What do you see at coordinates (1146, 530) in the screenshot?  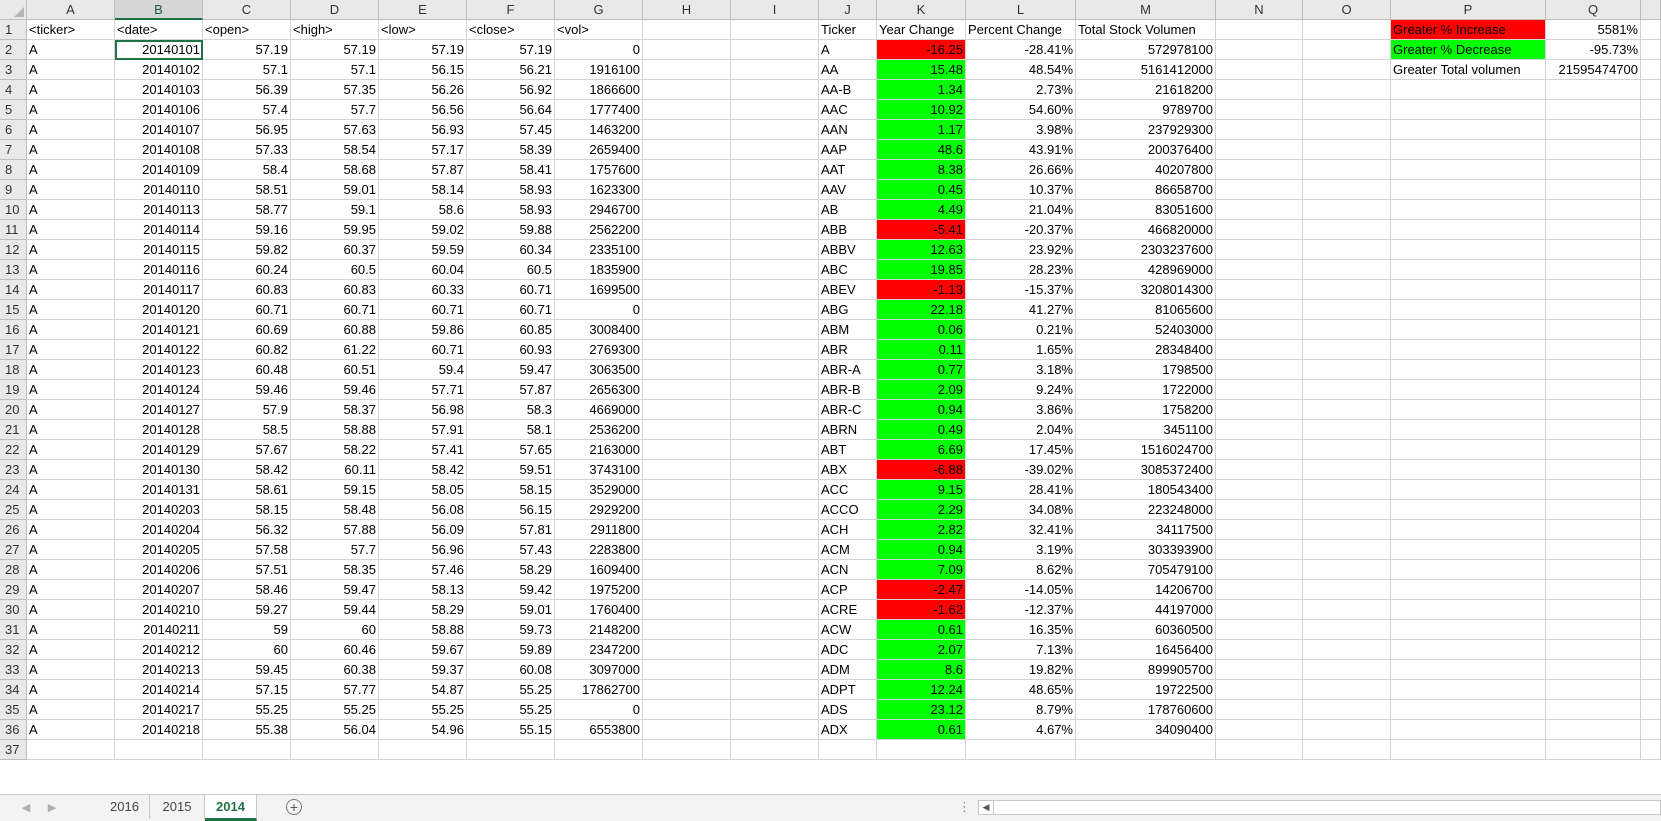 I see `cell-m26: 34117500` at bounding box center [1146, 530].